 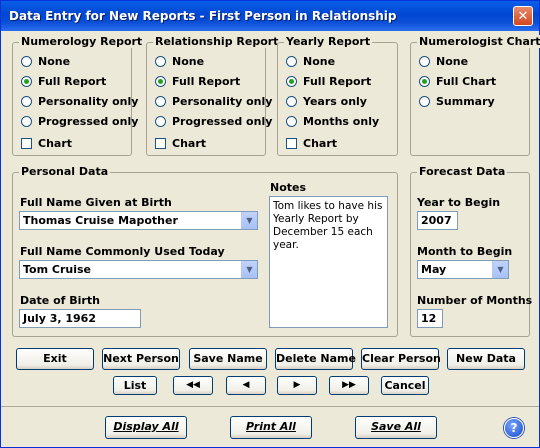 I want to click on next-record-button: ▶, so click(x=297, y=385).